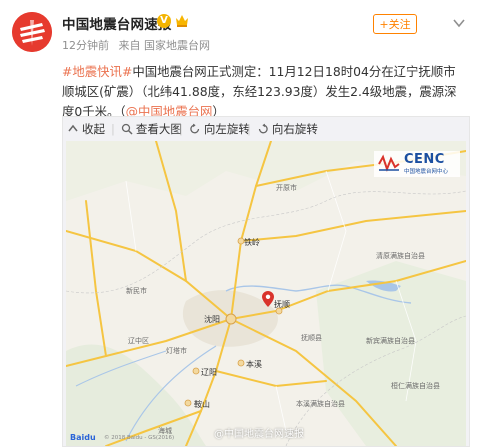  I want to click on rotate-right-icon, so click(263, 128).